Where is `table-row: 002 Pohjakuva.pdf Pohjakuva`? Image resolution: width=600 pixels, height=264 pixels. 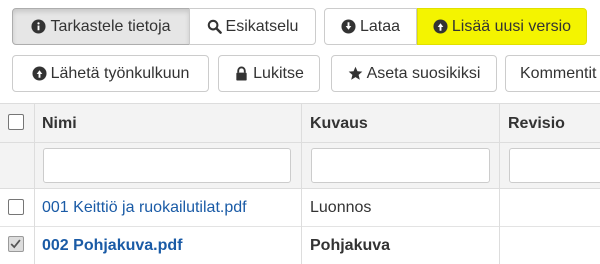 table-row: 002 Pohjakuva.pdf Pohjakuva is located at coordinates (300, 245).